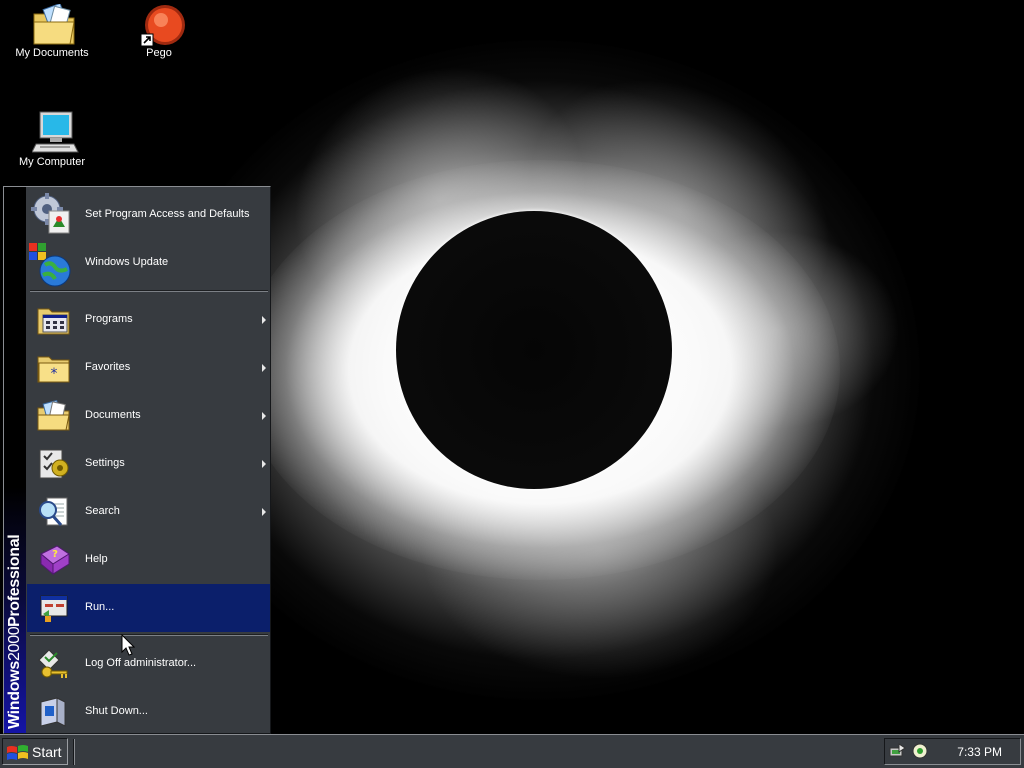 This screenshot has height=768, width=1024. What do you see at coordinates (898, 751) in the screenshot?
I see `network-icon` at bounding box center [898, 751].